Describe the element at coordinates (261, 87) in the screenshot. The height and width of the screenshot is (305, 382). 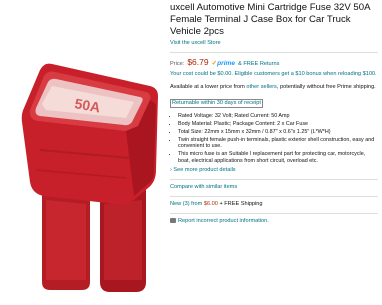
I see `other-sellers-link: other sellers` at that location.